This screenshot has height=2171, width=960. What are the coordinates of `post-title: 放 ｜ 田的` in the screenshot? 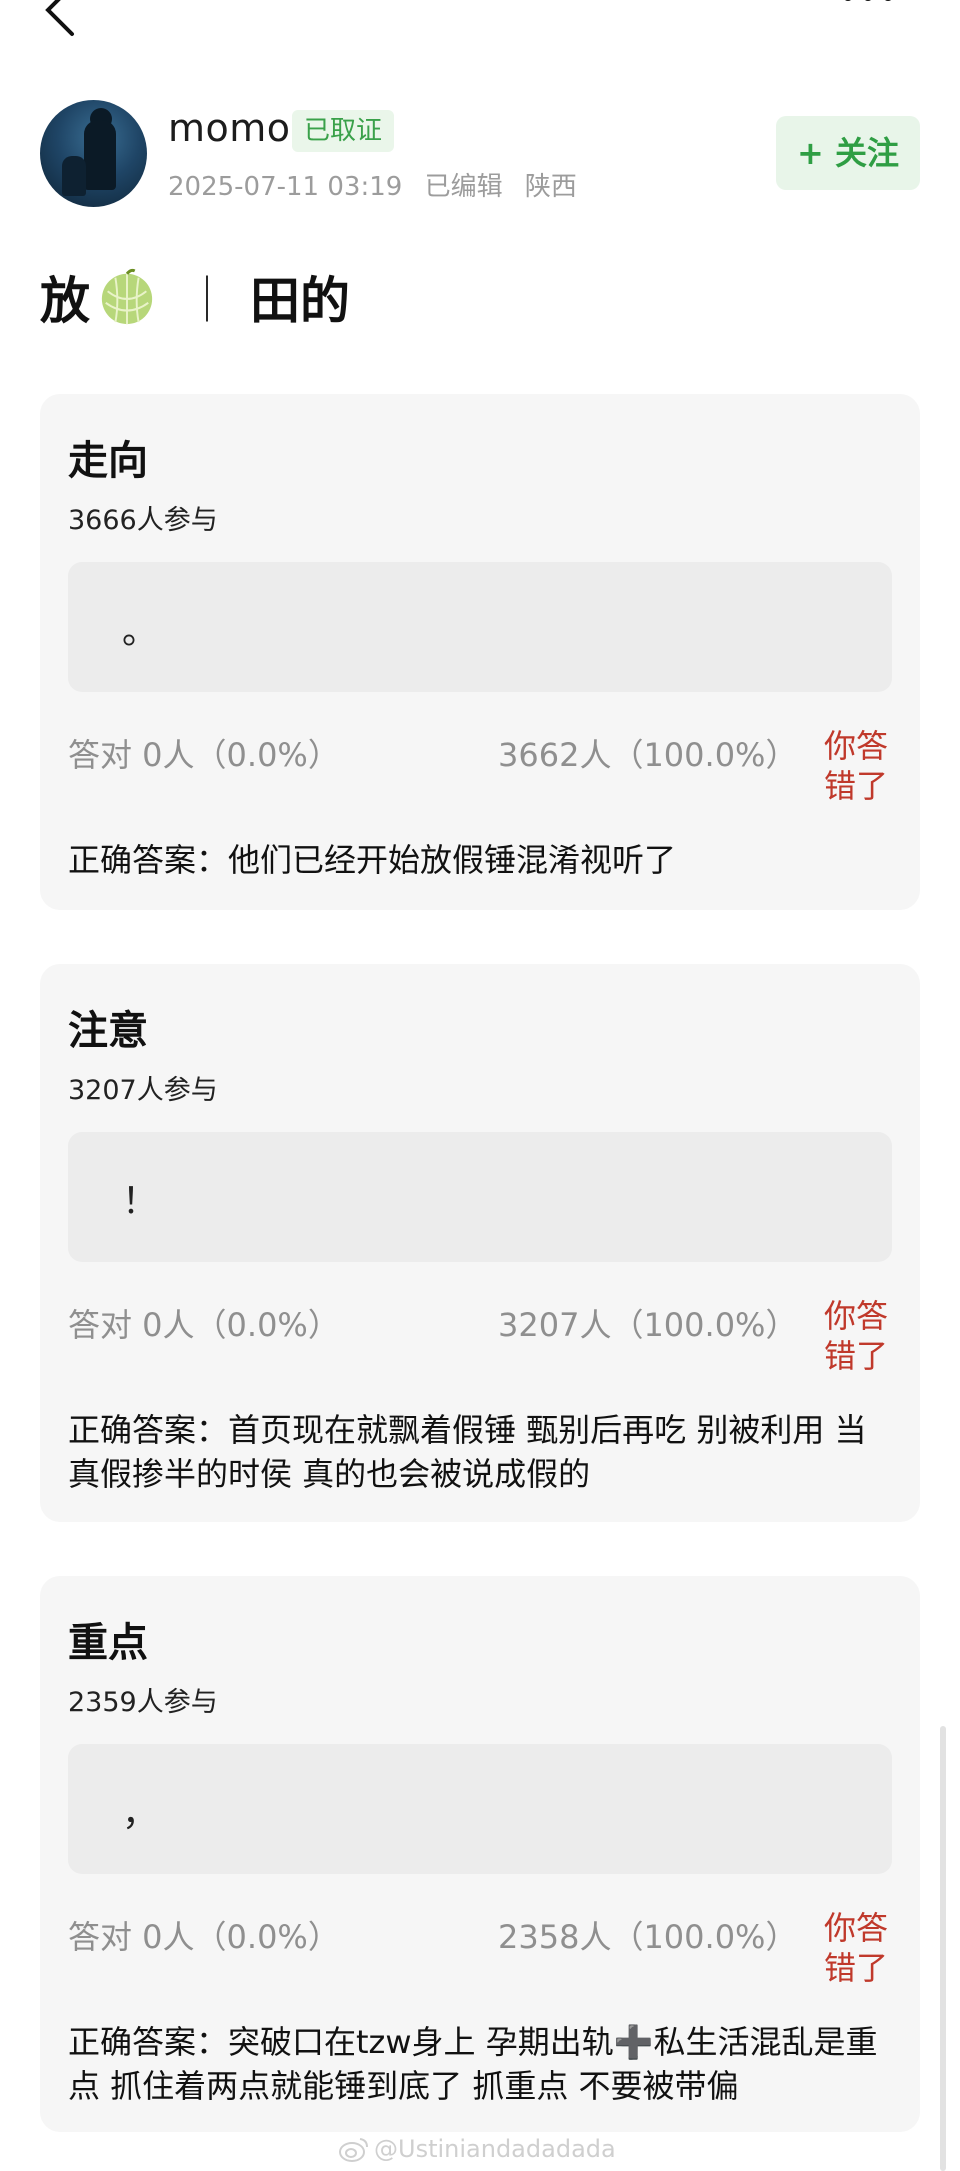 It's located at (195, 297).